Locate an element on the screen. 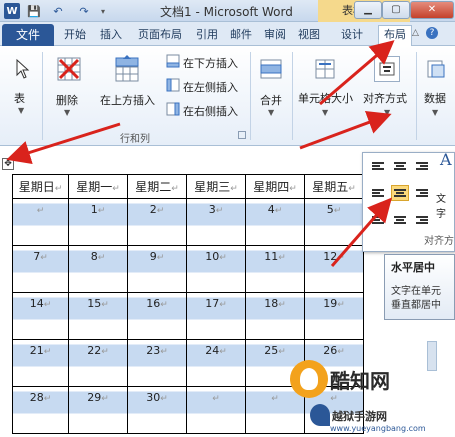 The image size is (455, 437). table-header-cell: 星期一↵ is located at coordinates (98, 186).